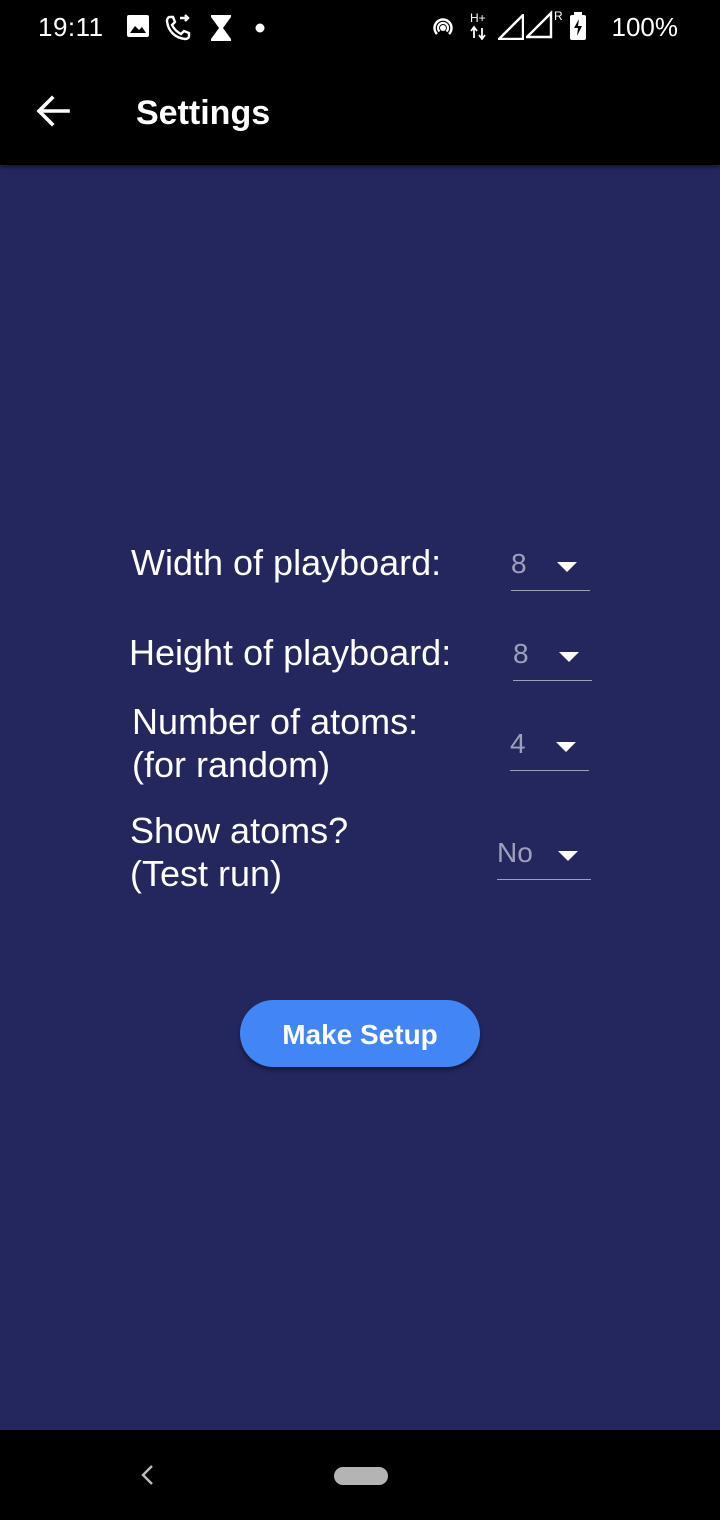 The width and height of the screenshot is (720, 1520). Describe the element at coordinates (544, 24) in the screenshot. I see `signal-roaming-icon: R` at that location.